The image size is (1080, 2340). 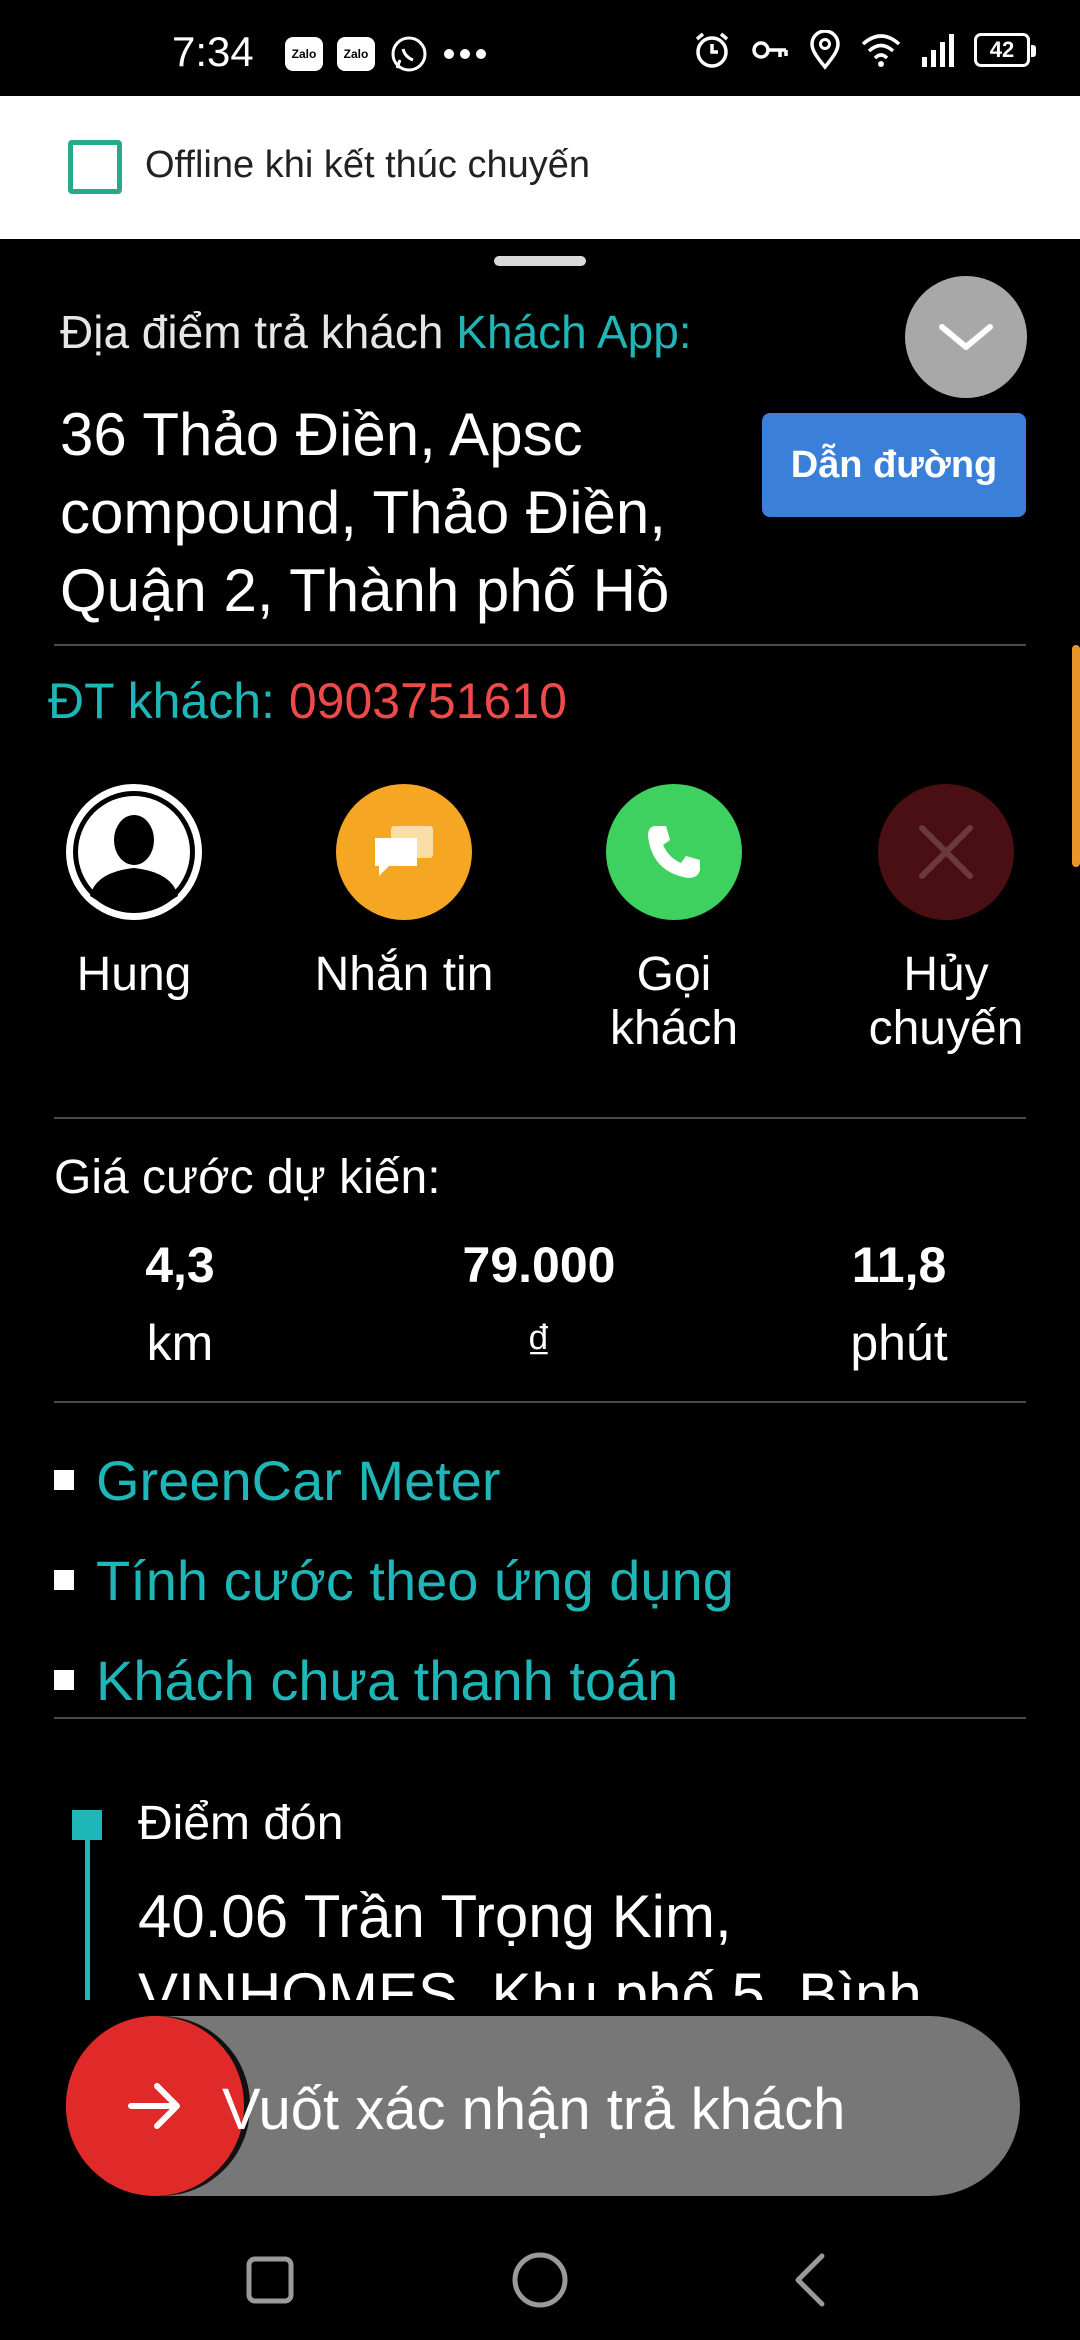 I want to click on battery-icon: 42, so click(x=1005, y=50).